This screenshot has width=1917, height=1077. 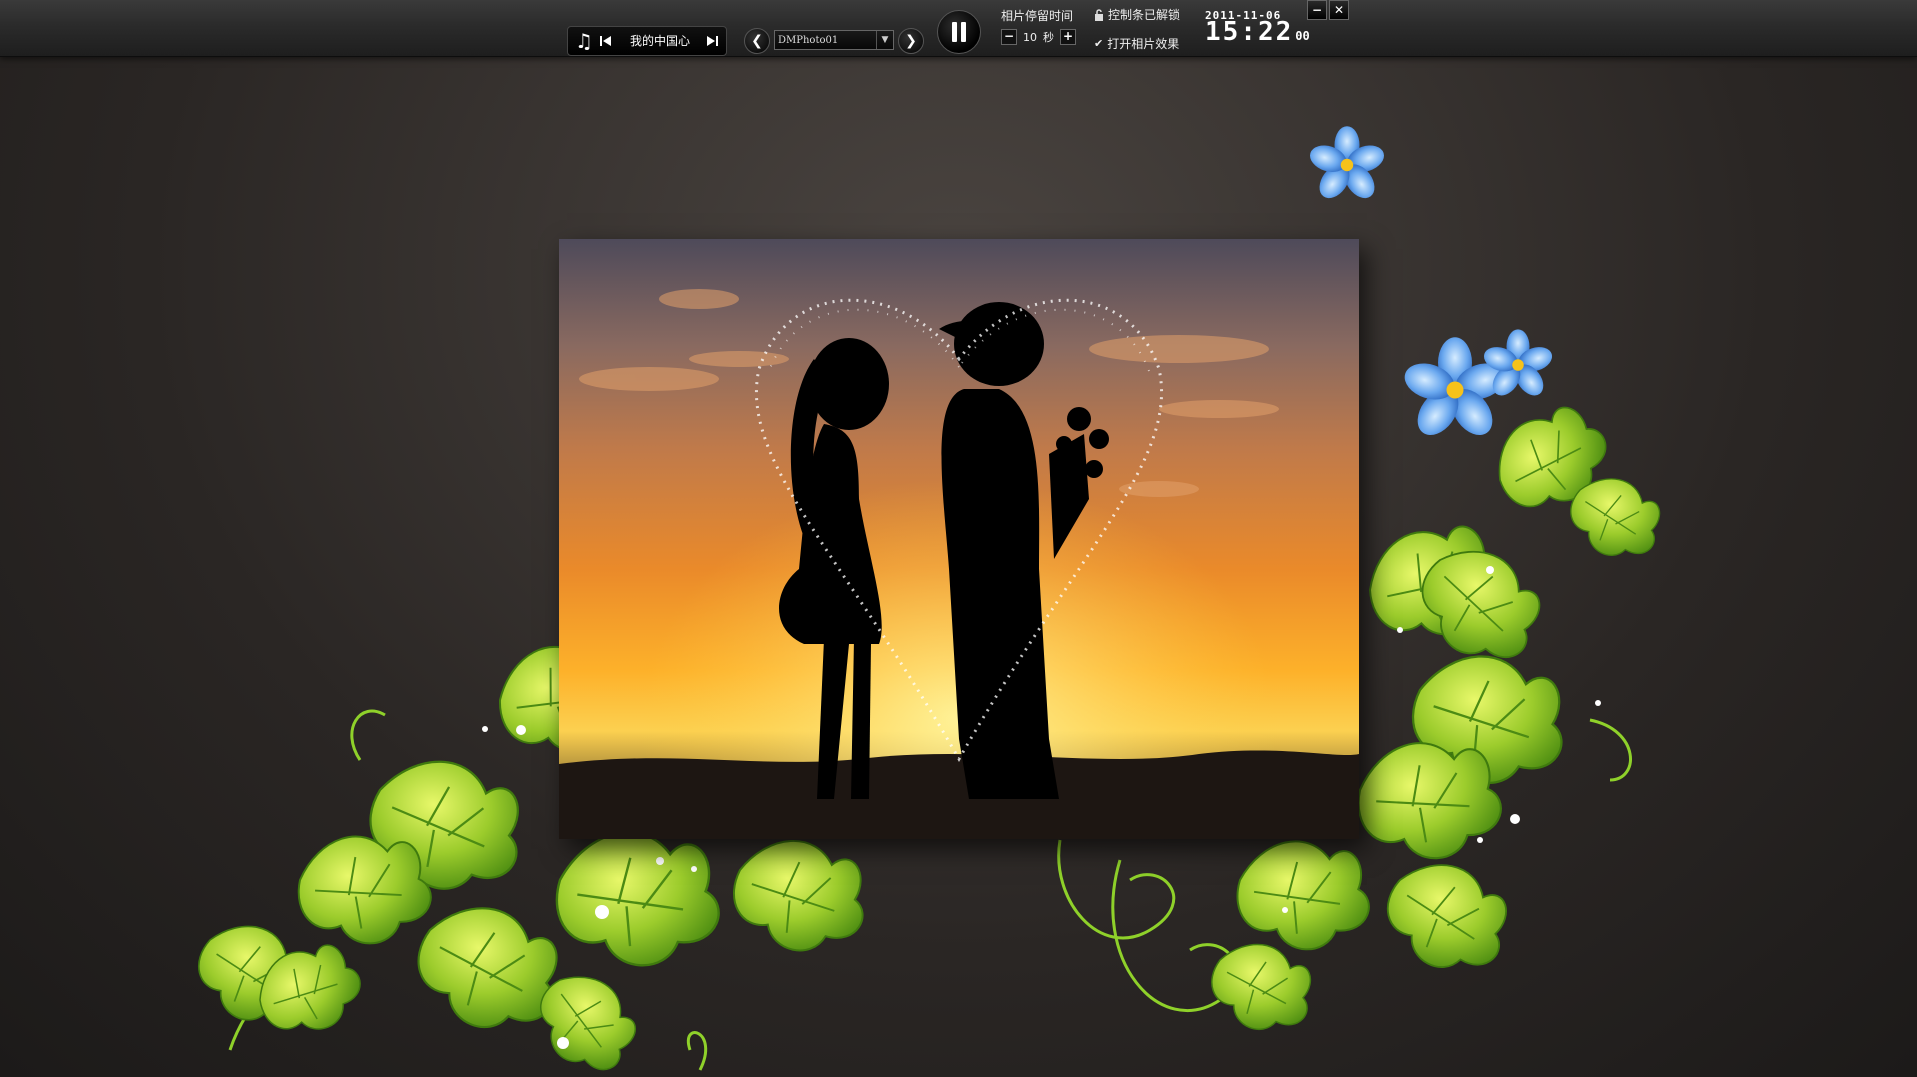 What do you see at coordinates (1068, 37) in the screenshot?
I see `increase-time-button: +` at bounding box center [1068, 37].